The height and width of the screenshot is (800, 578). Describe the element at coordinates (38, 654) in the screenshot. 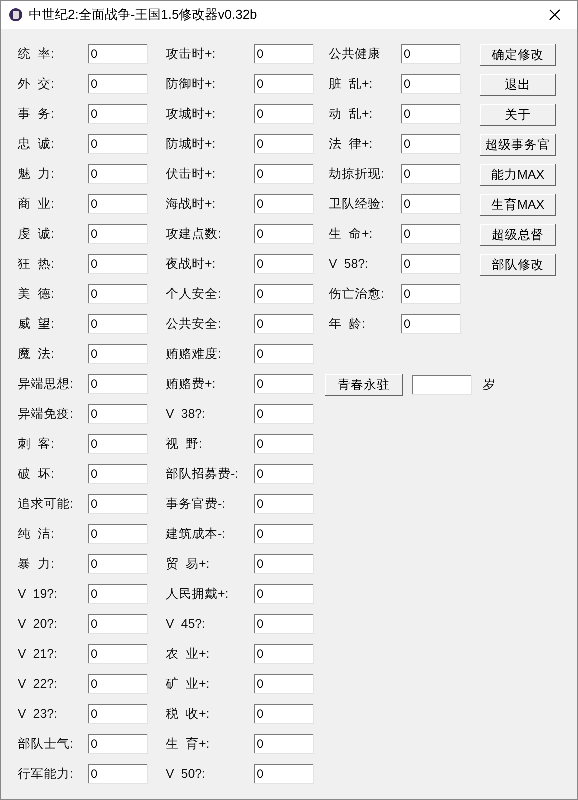

I see `field-label: V 21?:` at that location.